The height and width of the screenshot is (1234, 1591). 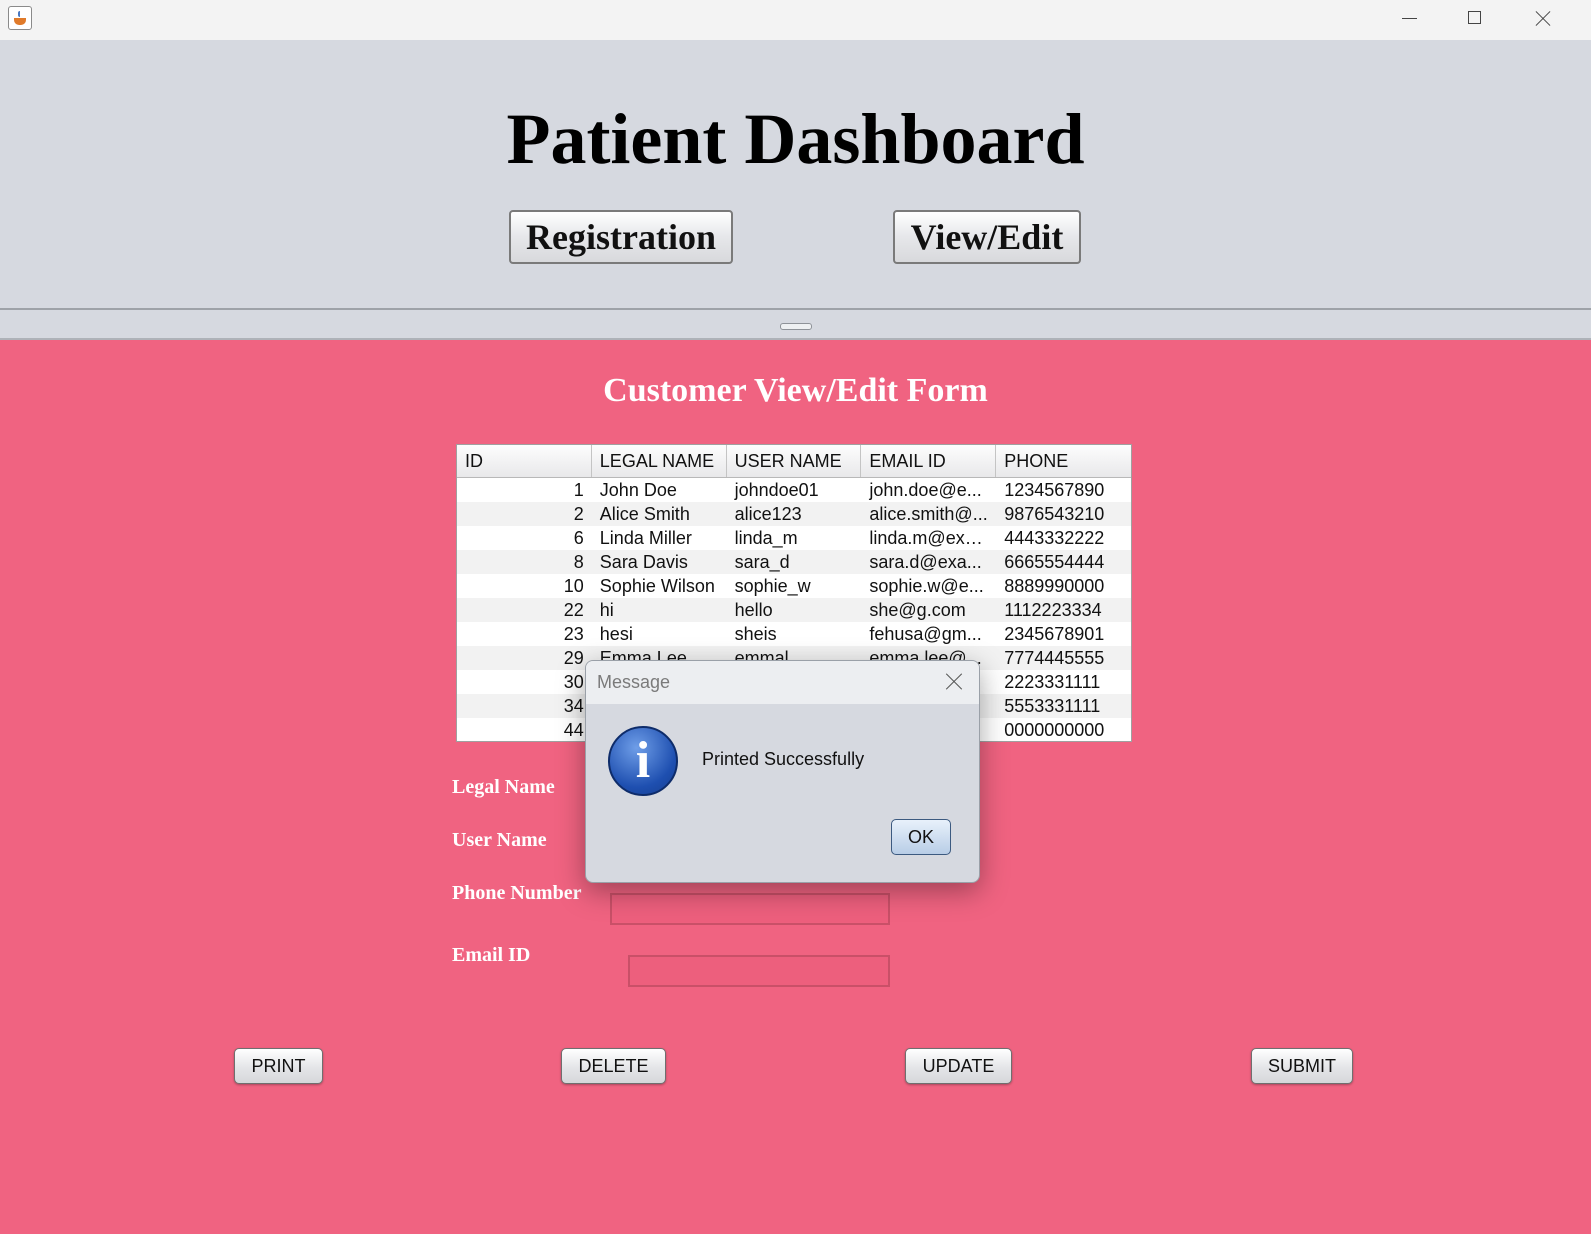 I want to click on cell-id: 23, so click(x=573, y=634).